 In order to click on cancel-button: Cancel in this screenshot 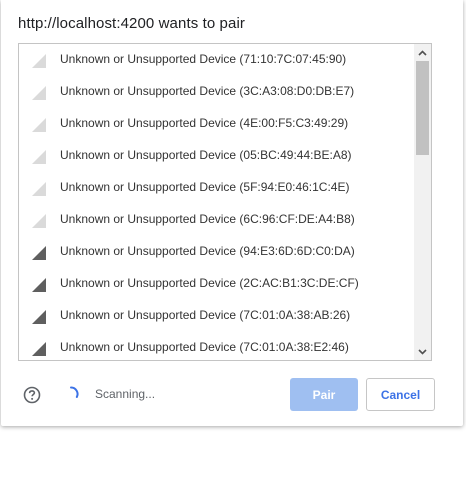, I will do `click(400, 394)`.